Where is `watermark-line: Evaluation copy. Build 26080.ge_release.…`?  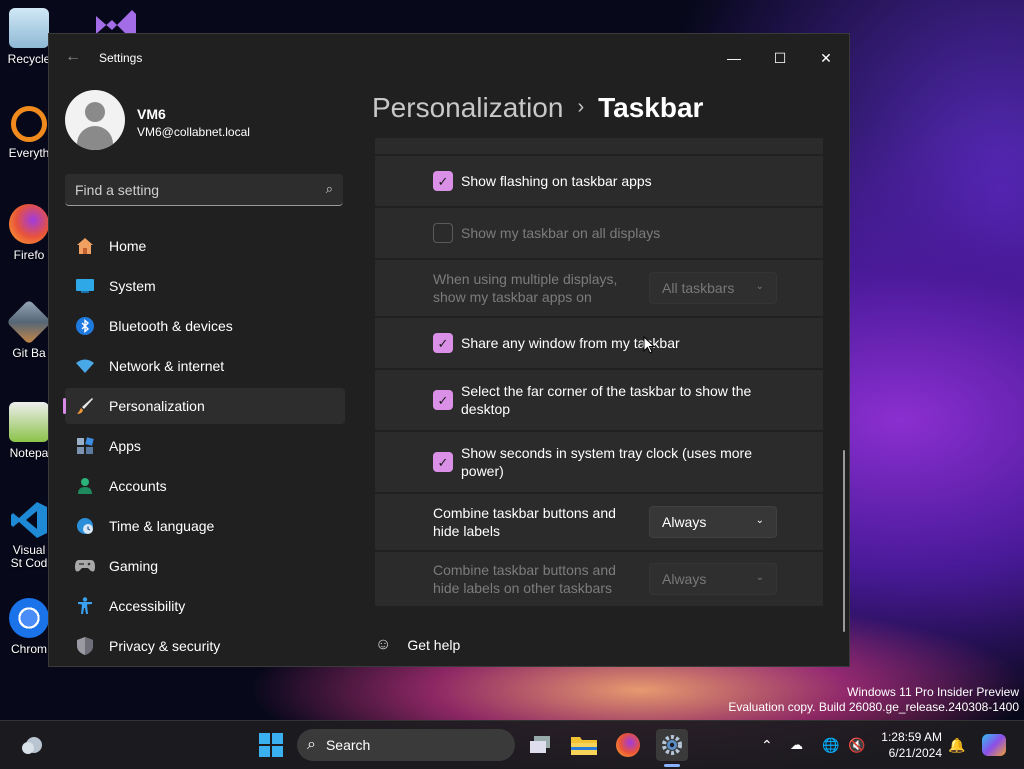 watermark-line: Evaluation copy. Build 26080.ge_release.… is located at coordinates (873, 707).